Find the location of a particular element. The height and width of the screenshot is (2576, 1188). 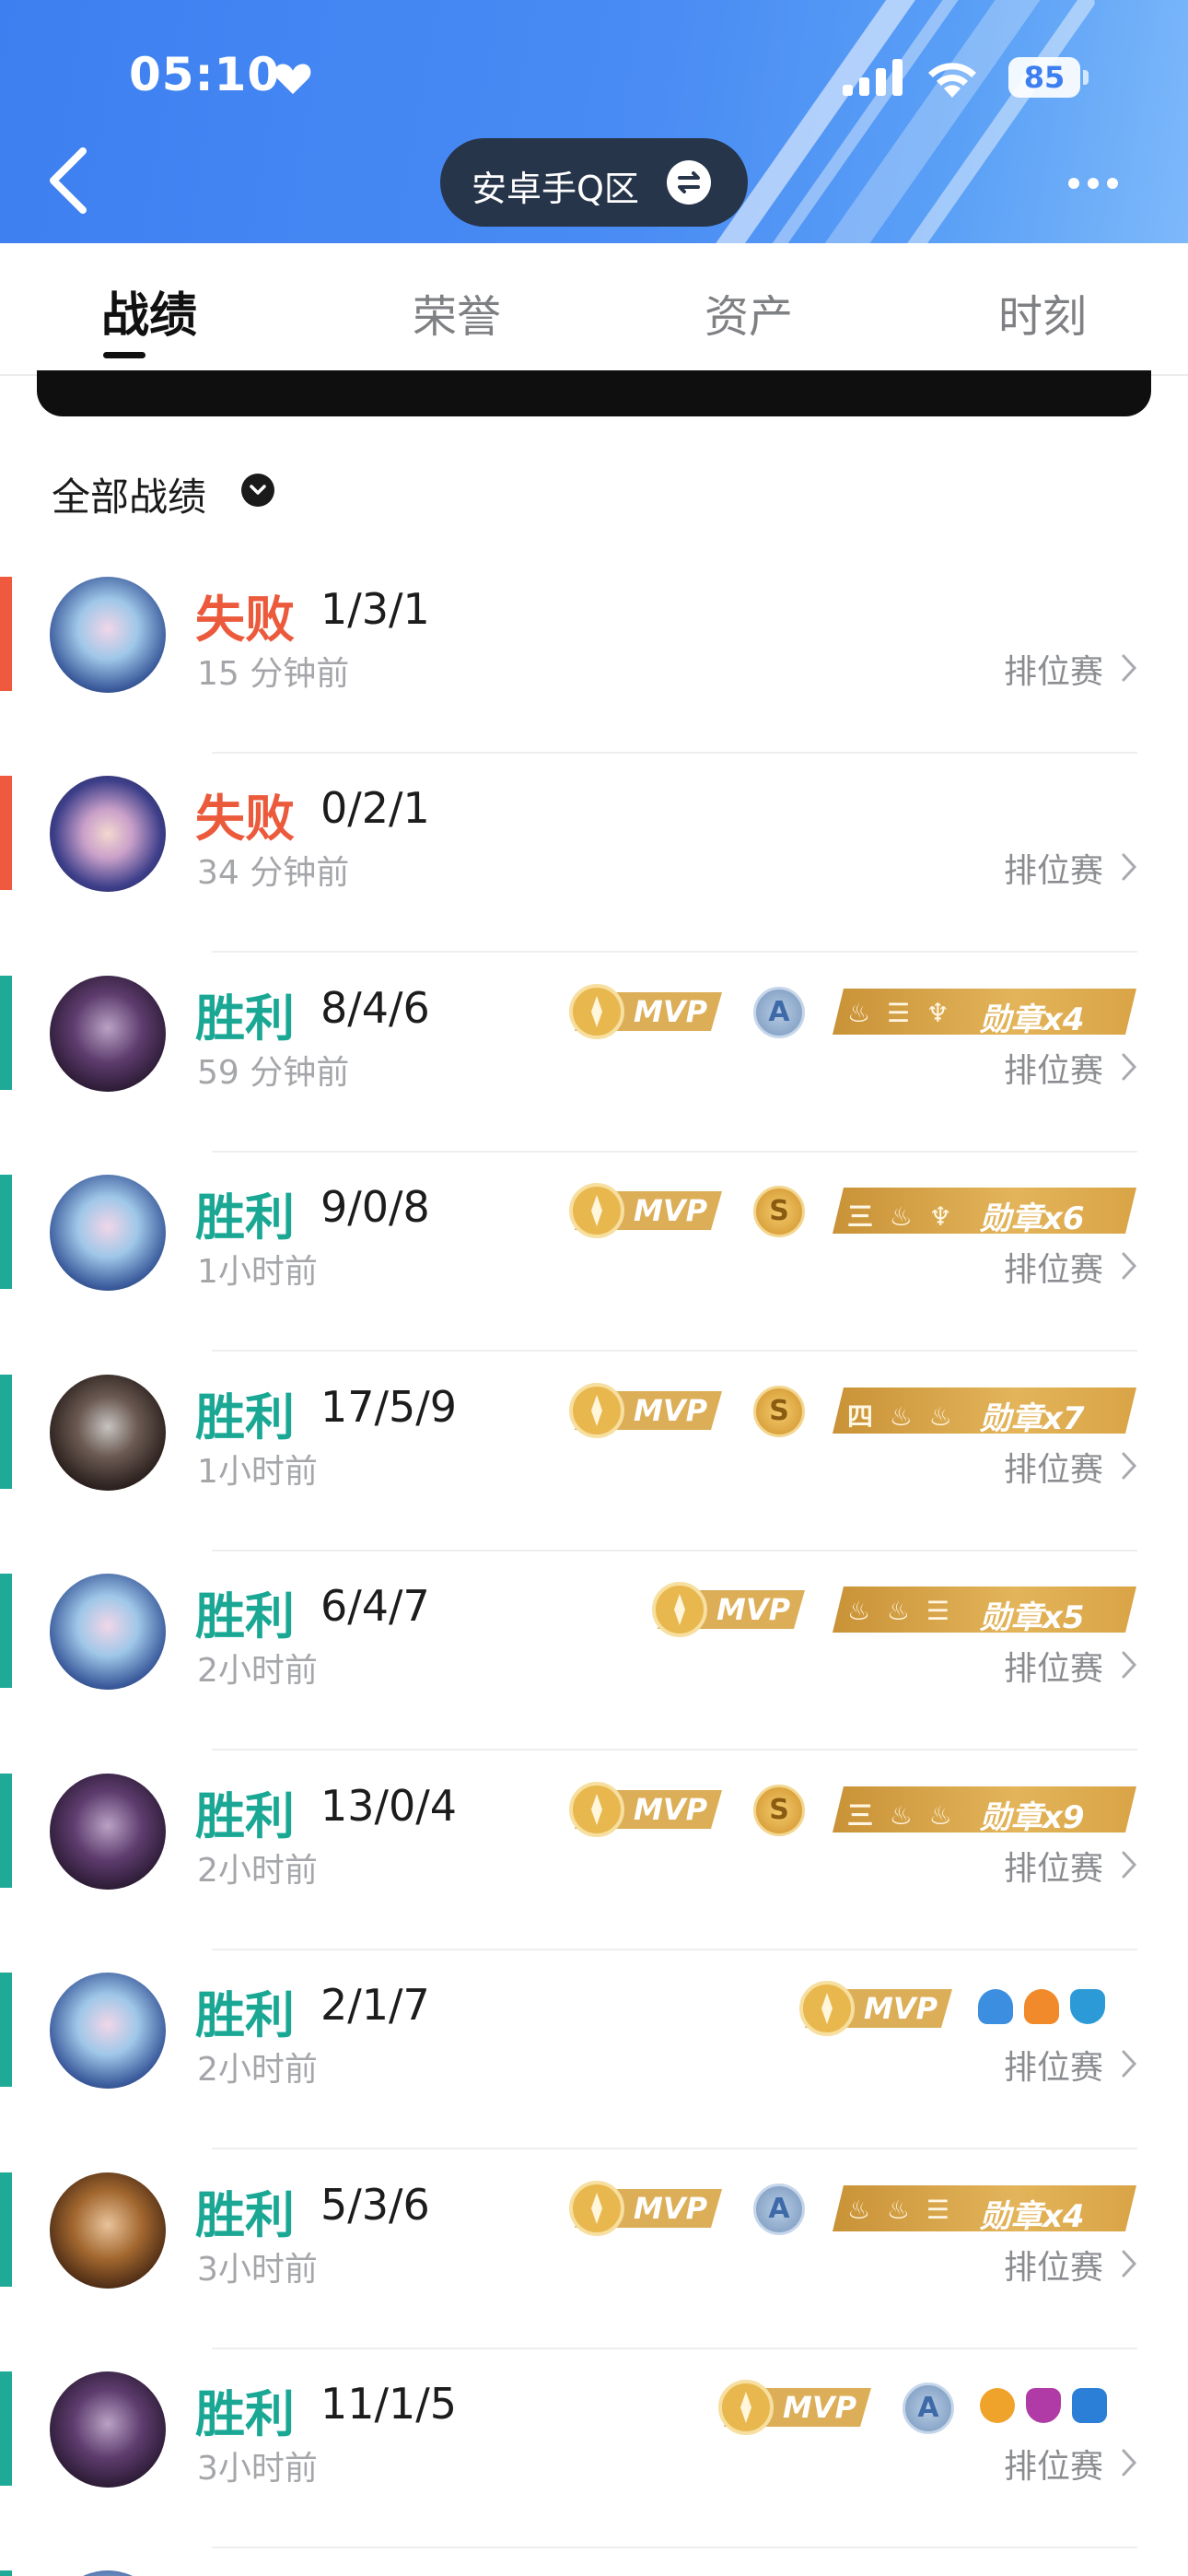

tab-honor: 荣誉 is located at coordinates (457, 312).